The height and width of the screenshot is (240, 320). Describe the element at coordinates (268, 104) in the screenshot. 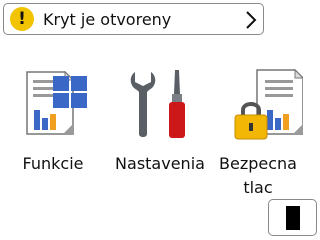

I see `secure-print-icon` at that location.